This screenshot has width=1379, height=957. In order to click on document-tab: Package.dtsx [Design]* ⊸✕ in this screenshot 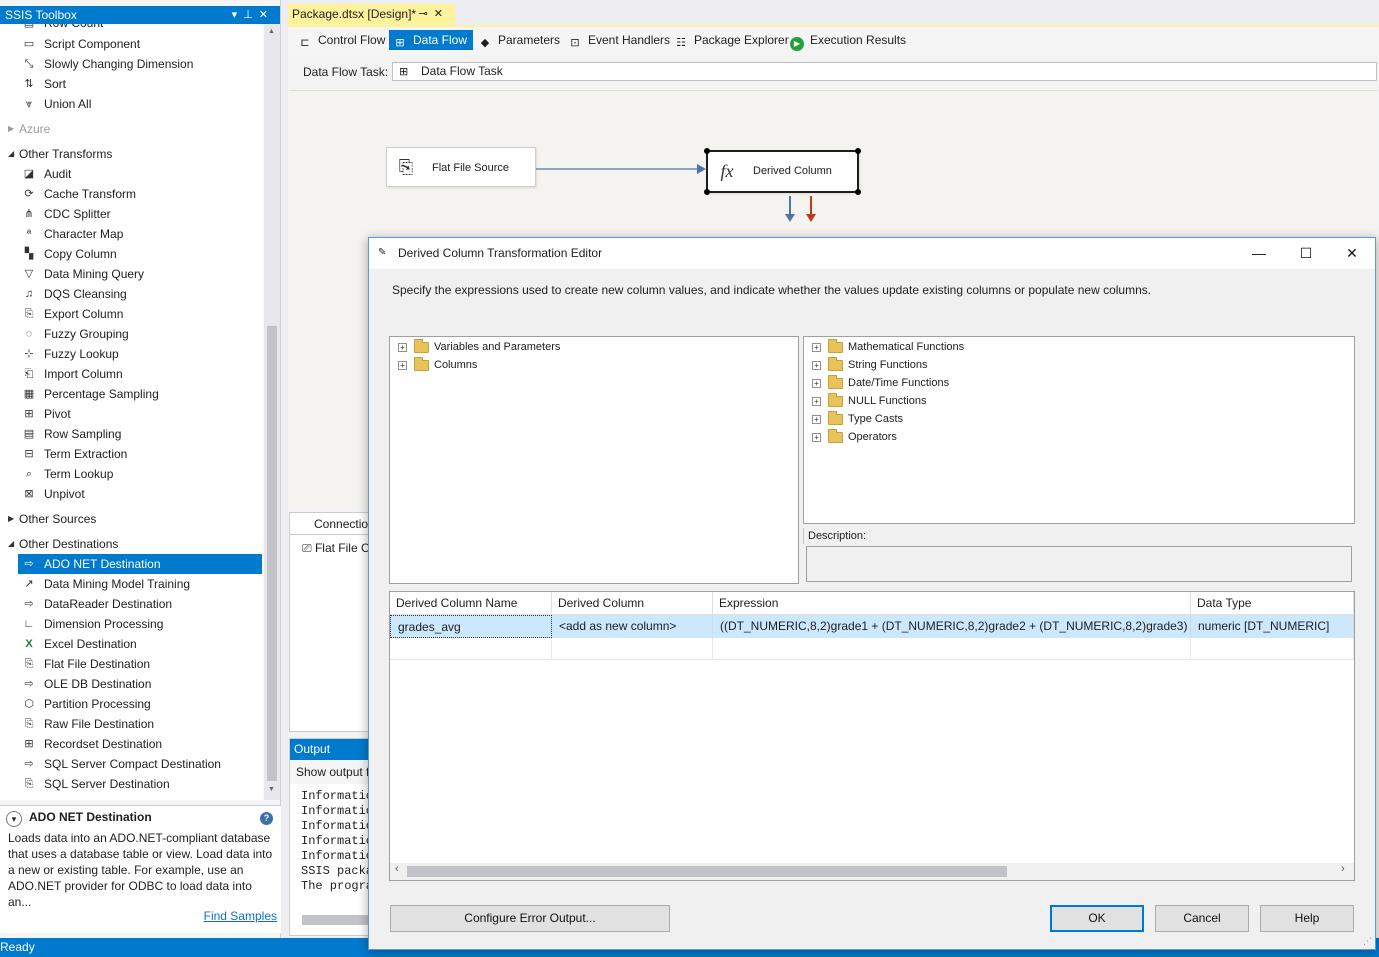, I will do `click(371, 14)`.